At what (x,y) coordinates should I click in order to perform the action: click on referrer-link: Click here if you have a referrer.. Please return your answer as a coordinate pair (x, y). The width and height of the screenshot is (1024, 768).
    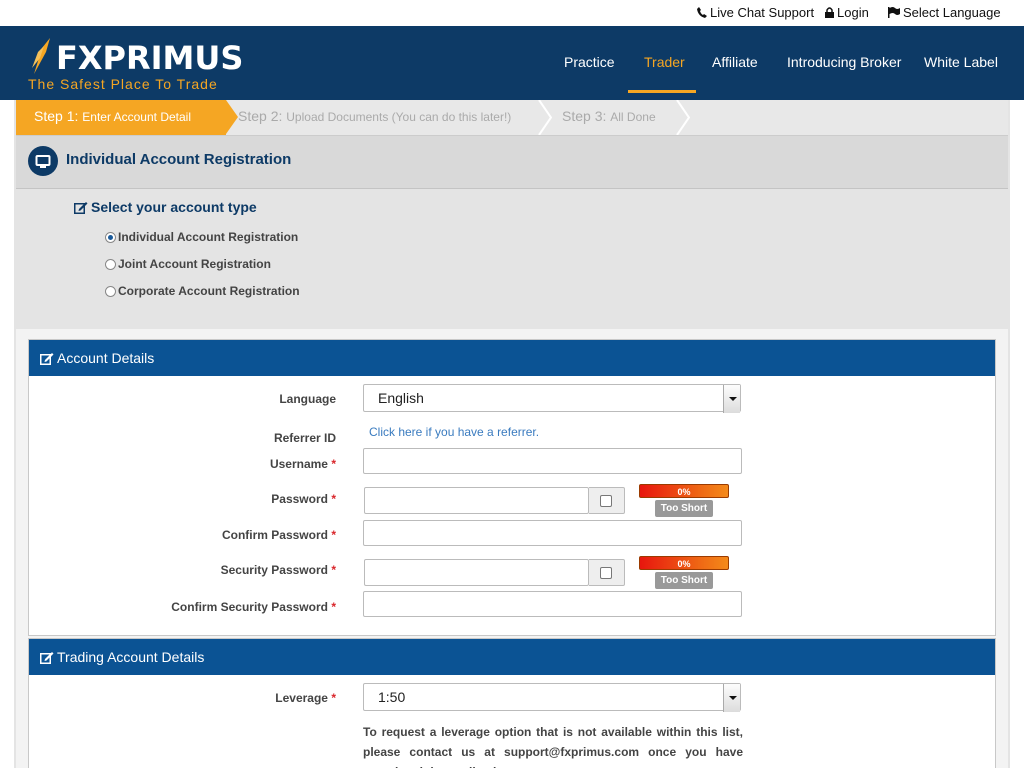
    Looking at the image, I should click on (454, 432).